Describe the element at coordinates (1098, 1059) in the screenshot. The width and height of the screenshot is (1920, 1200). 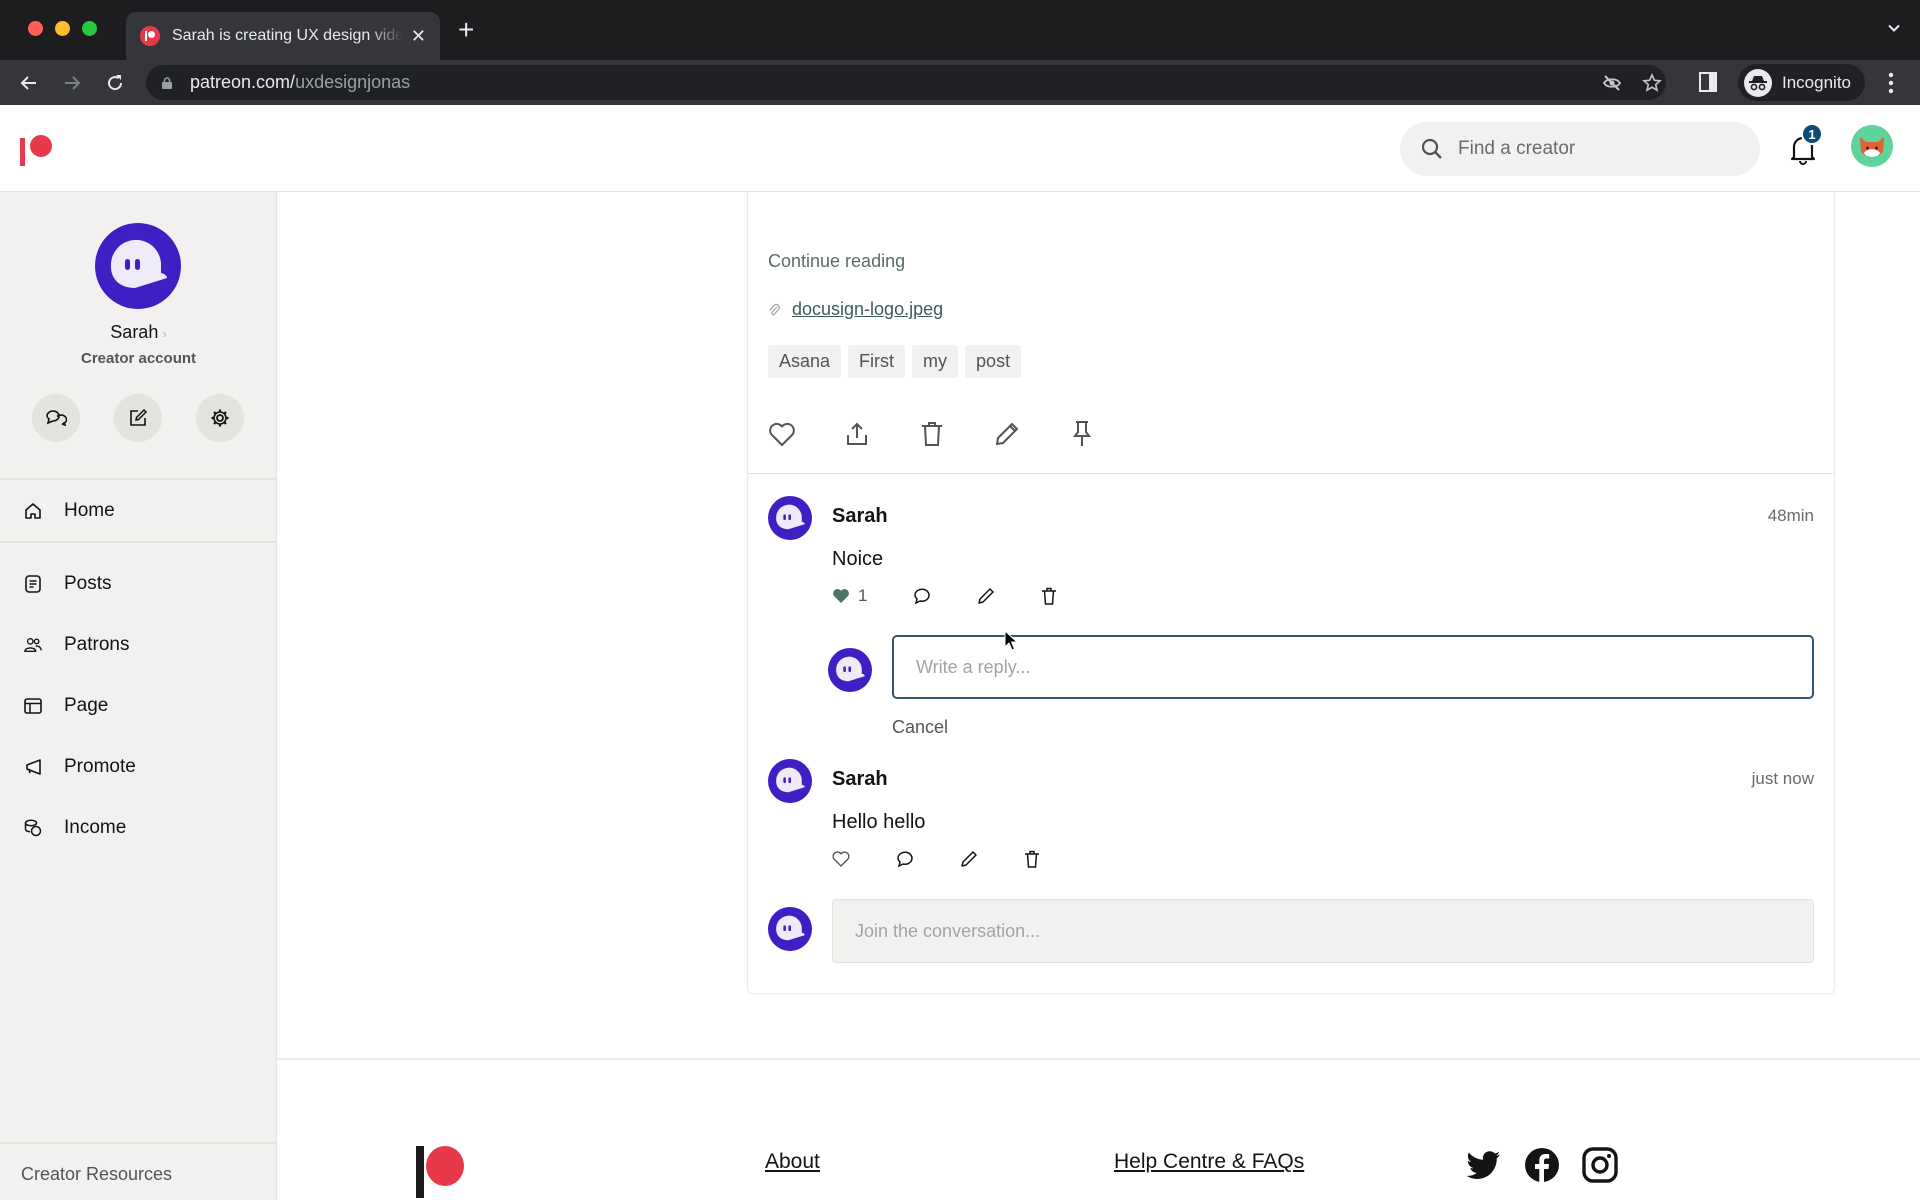
I see `footer-divider` at that location.